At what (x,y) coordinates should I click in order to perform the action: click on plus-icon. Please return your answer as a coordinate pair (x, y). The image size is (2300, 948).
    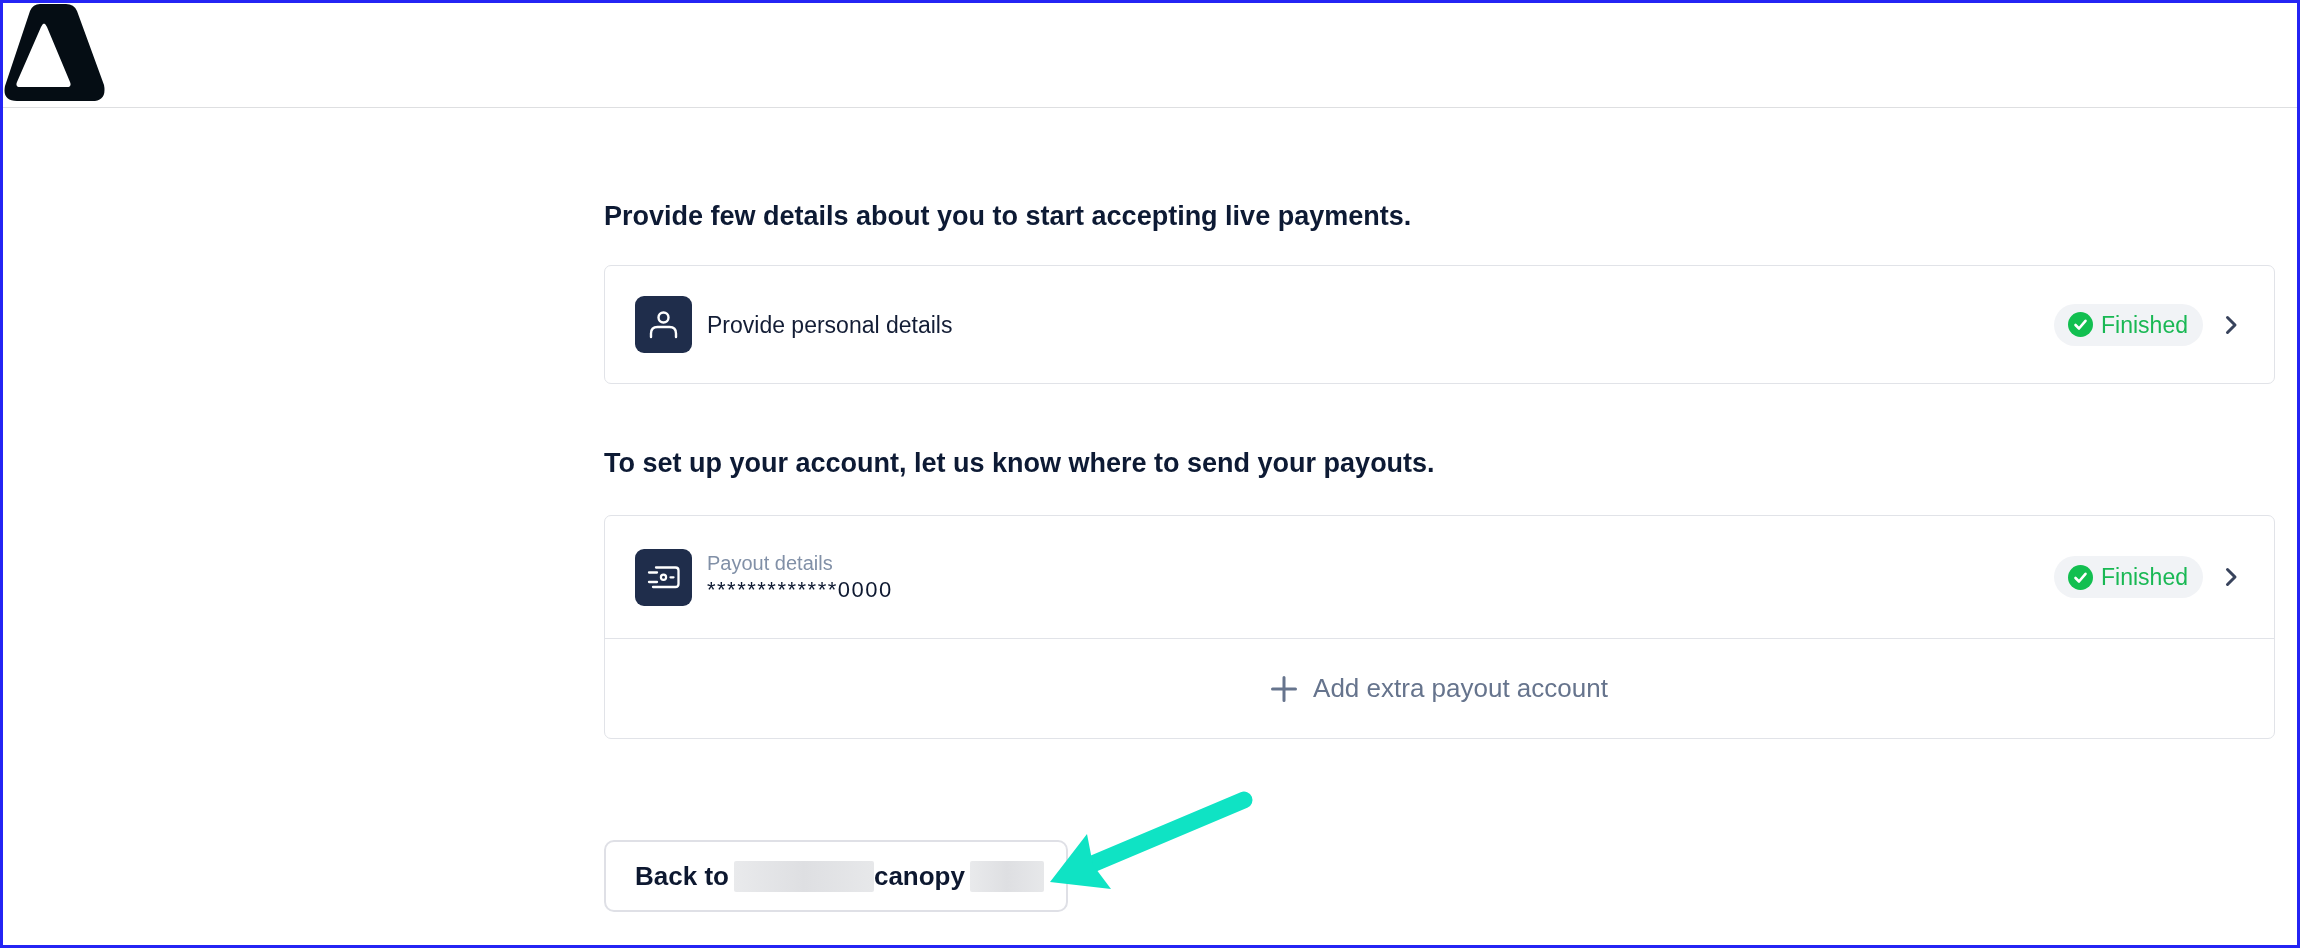
    Looking at the image, I should click on (1284, 688).